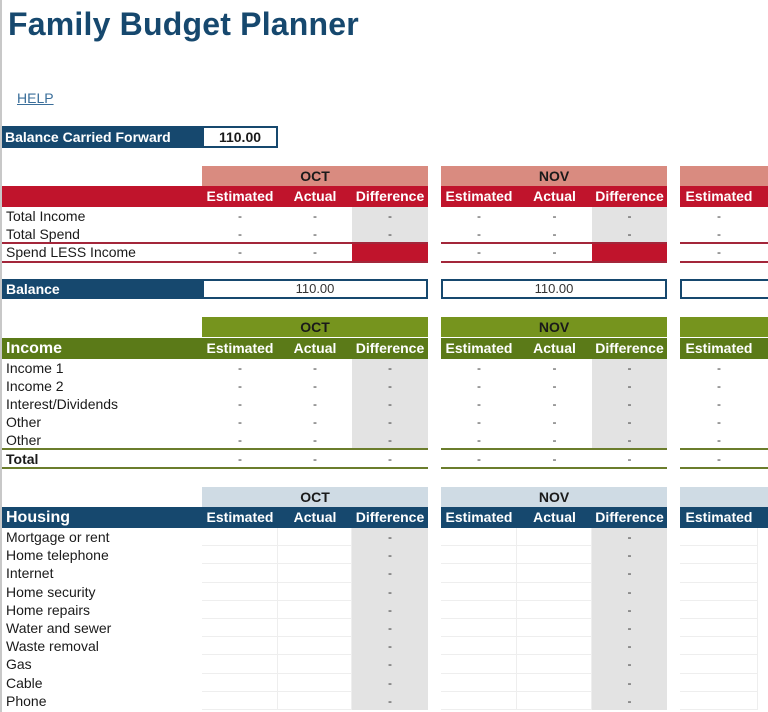  I want to click on summary-cell-difference: -, so click(629, 216).